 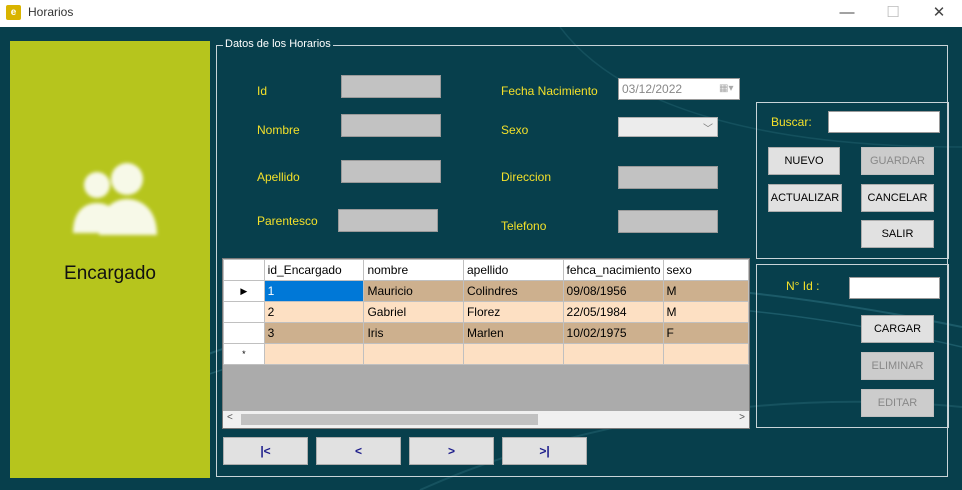 What do you see at coordinates (413, 333) in the screenshot?
I see `table-cell: Iris` at bounding box center [413, 333].